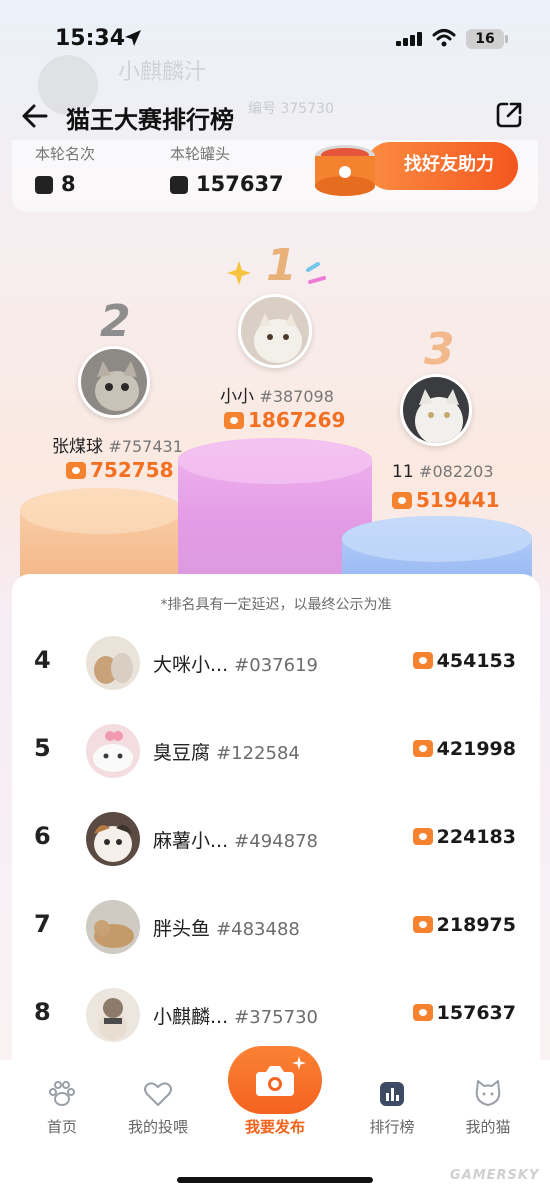 Image resolution: width=550 pixels, height=1191 pixels. What do you see at coordinates (277, 394) in the screenshot?
I see `podium-name-1: 小小 #387098` at bounding box center [277, 394].